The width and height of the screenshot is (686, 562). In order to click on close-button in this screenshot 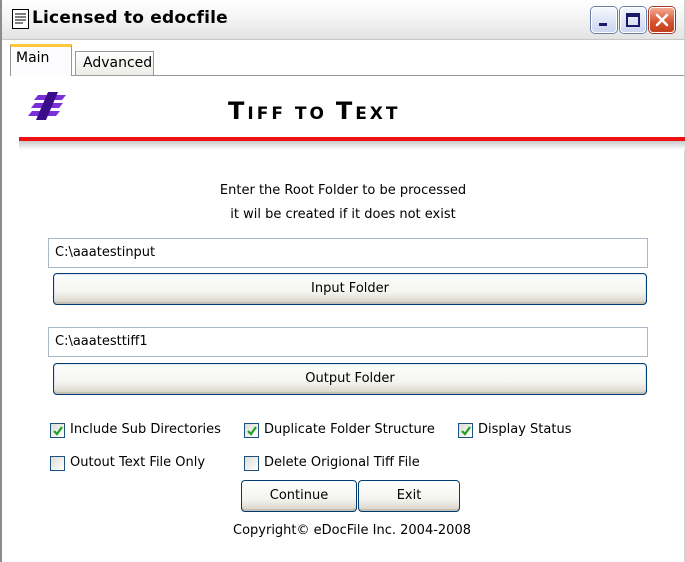, I will do `click(662, 20)`.